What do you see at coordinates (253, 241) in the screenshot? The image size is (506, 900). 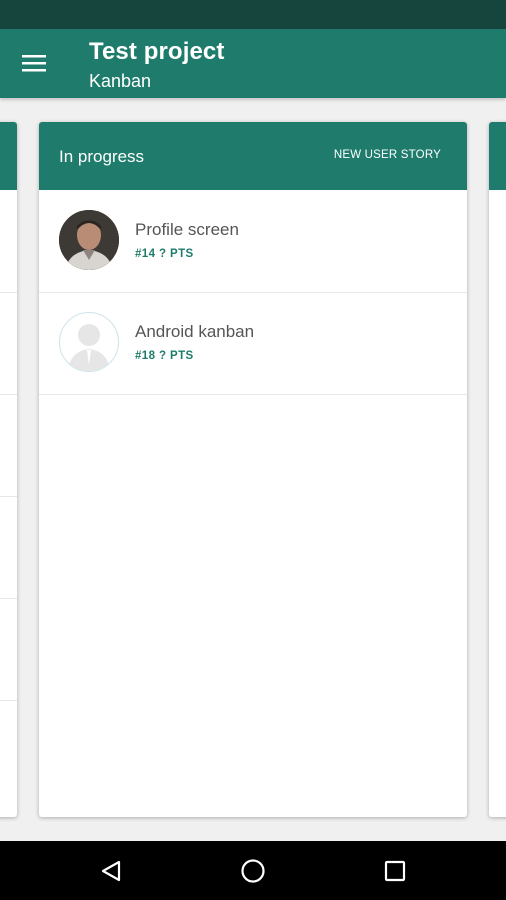 I see `story-card: Profile screen #14 ? PTS` at bounding box center [253, 241].